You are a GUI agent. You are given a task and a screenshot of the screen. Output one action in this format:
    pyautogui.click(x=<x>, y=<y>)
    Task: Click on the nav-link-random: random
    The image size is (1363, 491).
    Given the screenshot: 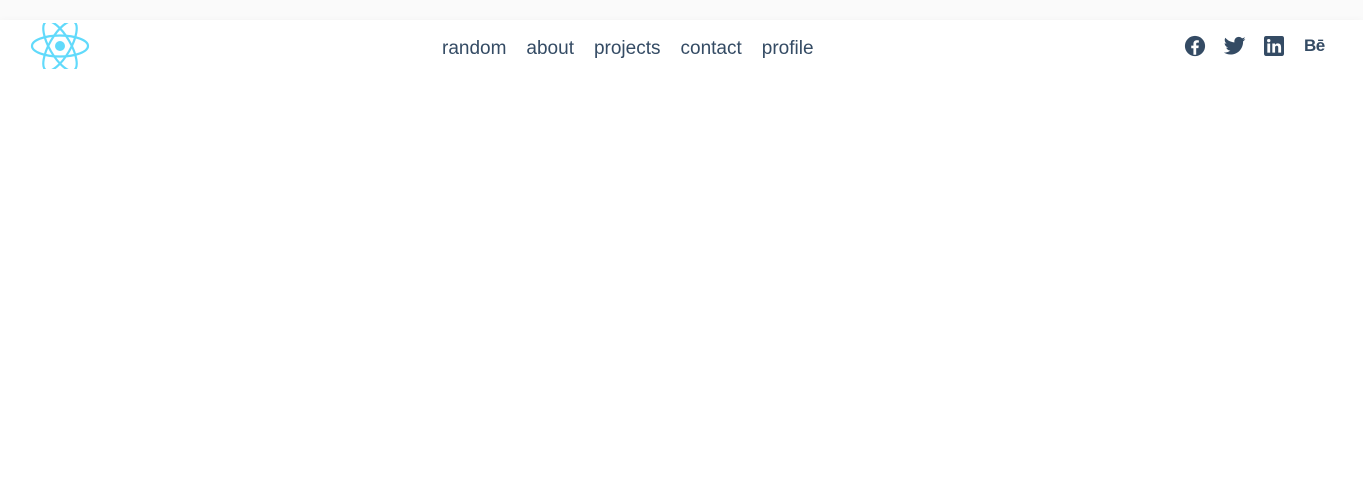 What is the action you would take?
    pyautogui.click(x=474, y=49)
    